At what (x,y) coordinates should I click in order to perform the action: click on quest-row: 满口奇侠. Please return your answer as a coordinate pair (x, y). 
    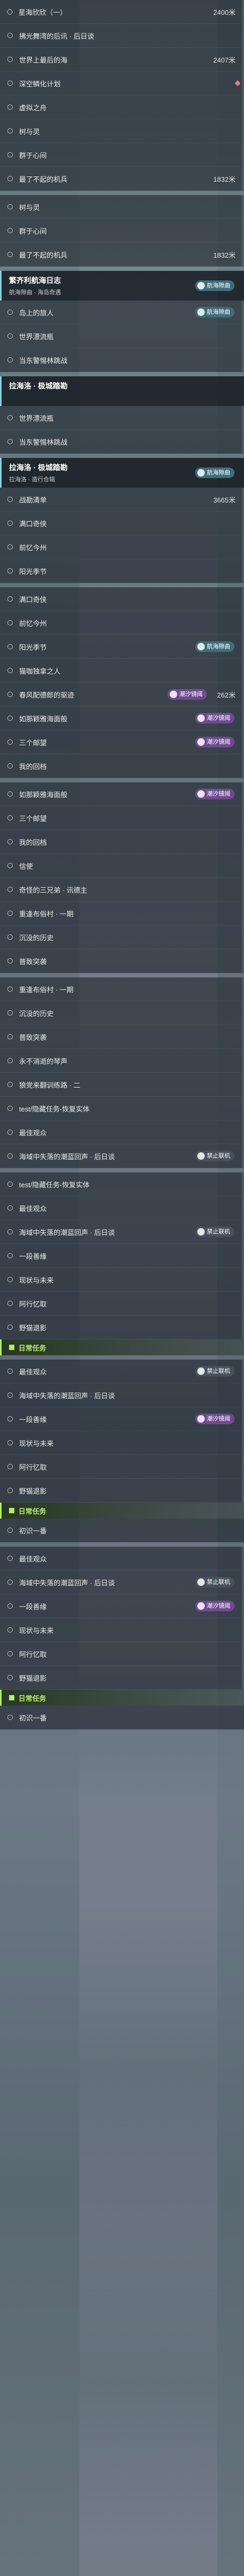
    Looking at the image, I should click on (122, 599).